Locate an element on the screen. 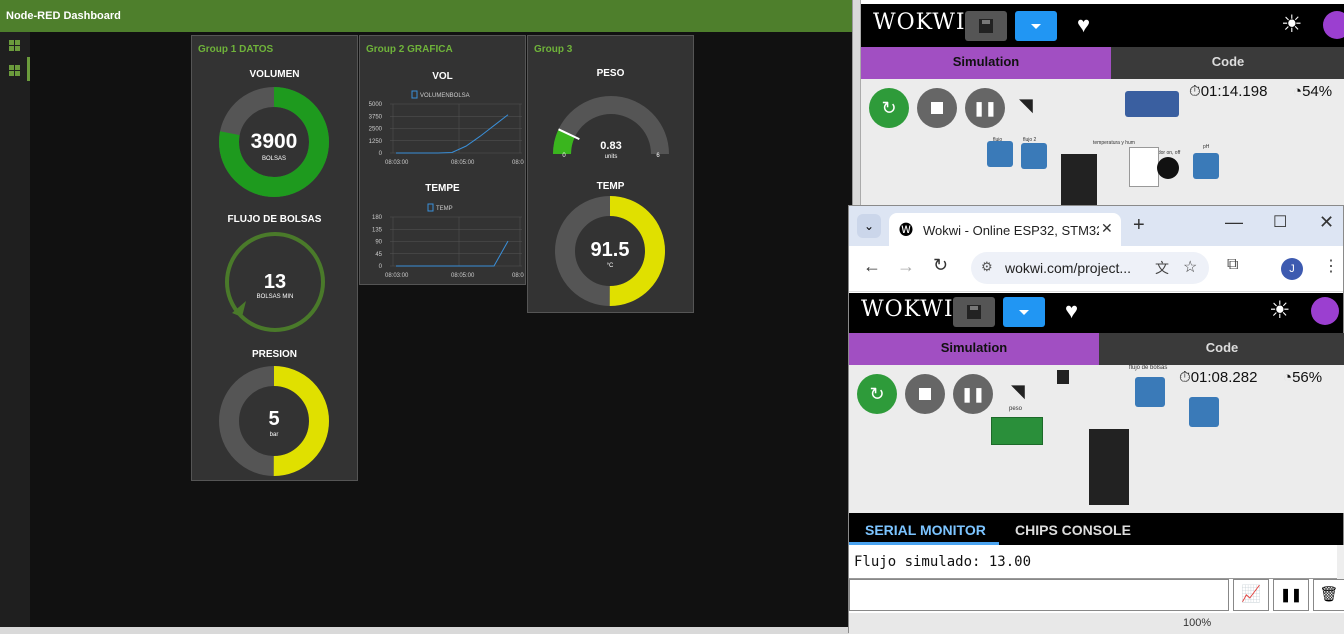 This screenshot has width=1344, height=634. clear-serial-button: 🗑 is located at coordinates (1328, 595).